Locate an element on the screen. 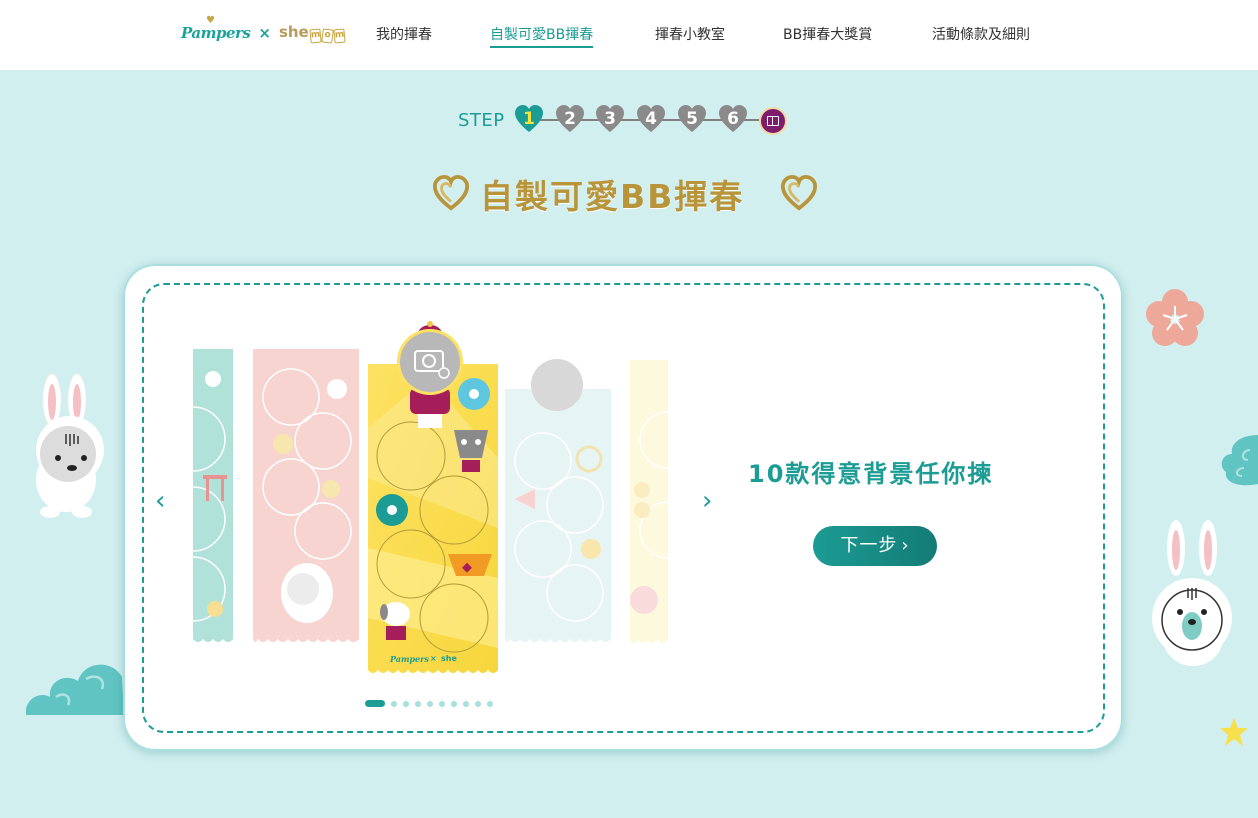 The image size is (1258, 818). step-2-heart: 2 is located at coordinates (570, 119).